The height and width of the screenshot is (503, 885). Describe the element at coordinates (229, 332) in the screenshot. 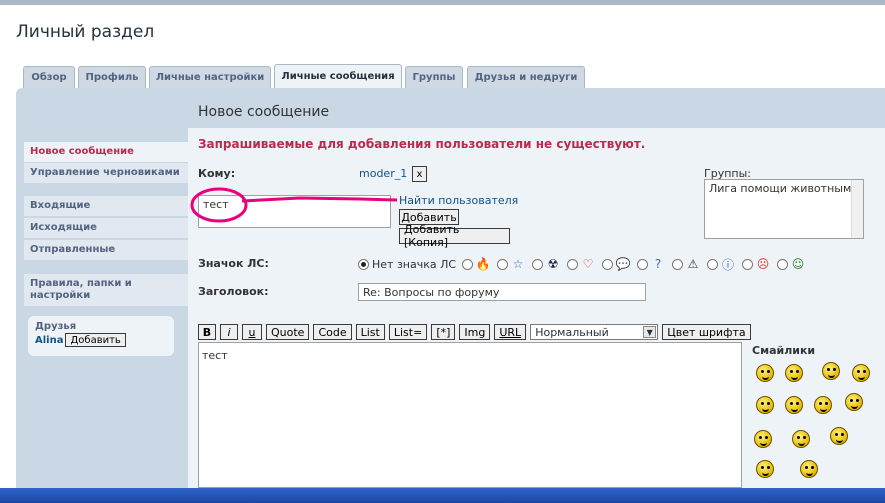

I see `italic-button: i` at that location.